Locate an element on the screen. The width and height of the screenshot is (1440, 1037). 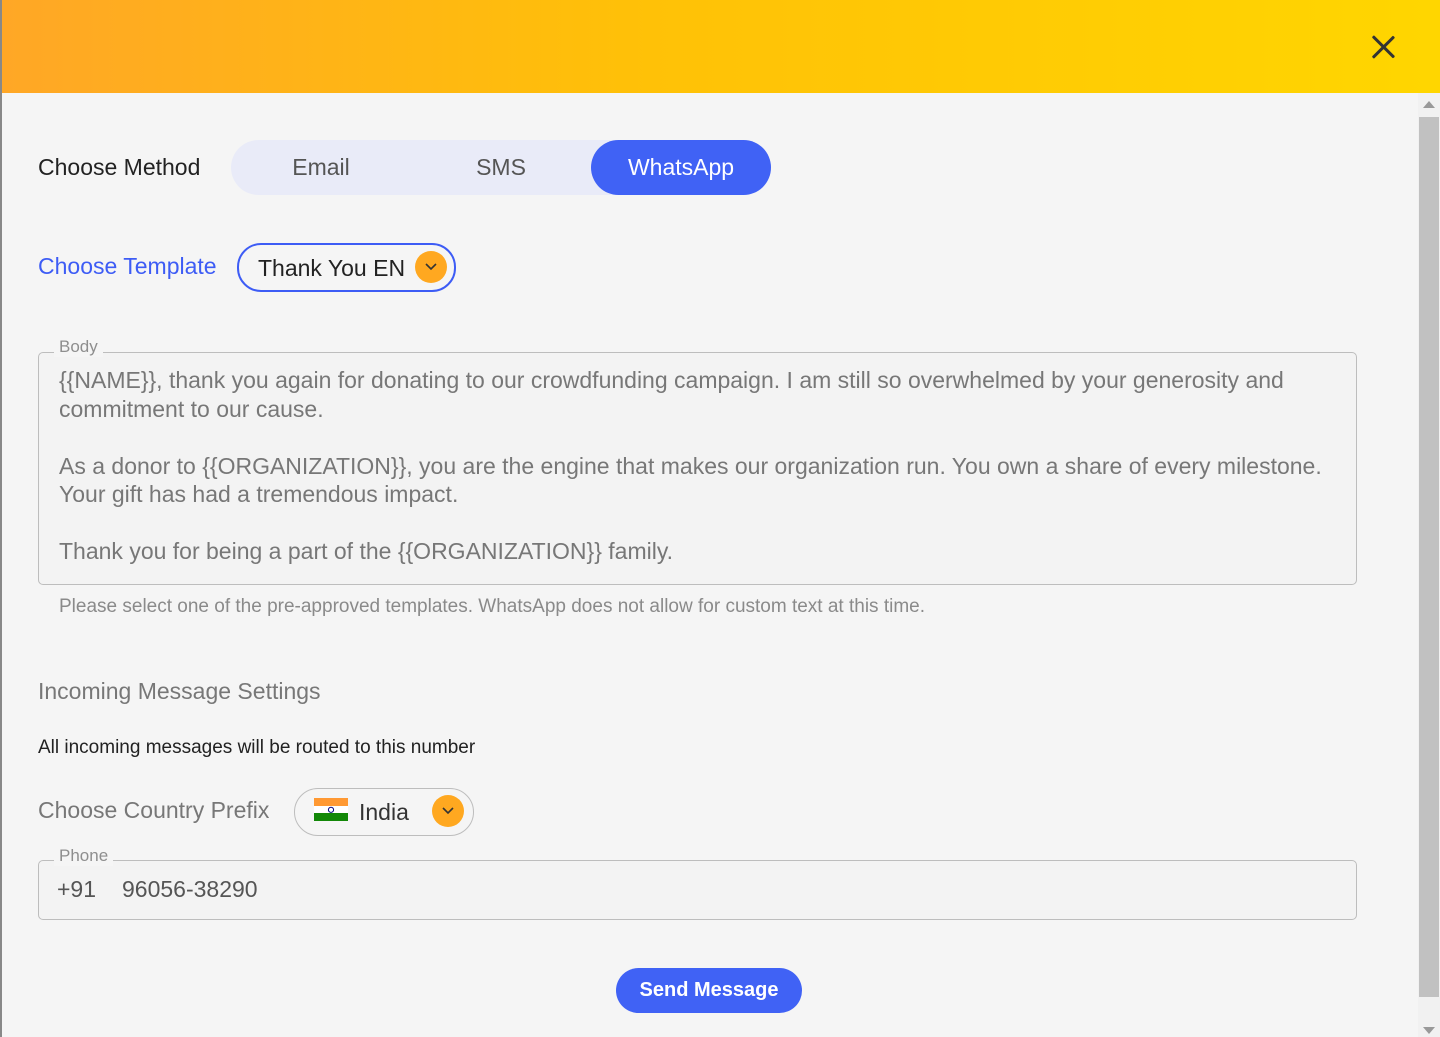
template-select: Thank You EN is located at coordinates (346, 267).